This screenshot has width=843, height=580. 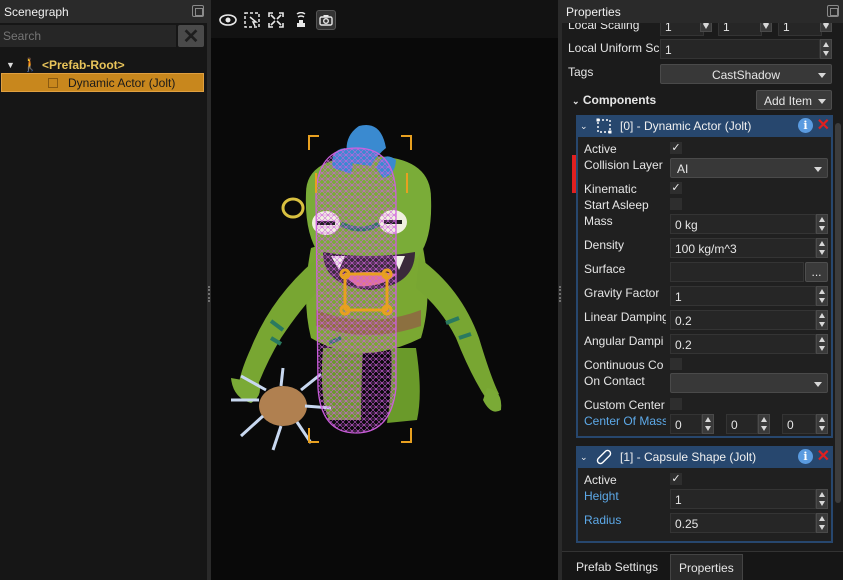 I want to click on custom-center-checkbox, so click(x=676, y=404).